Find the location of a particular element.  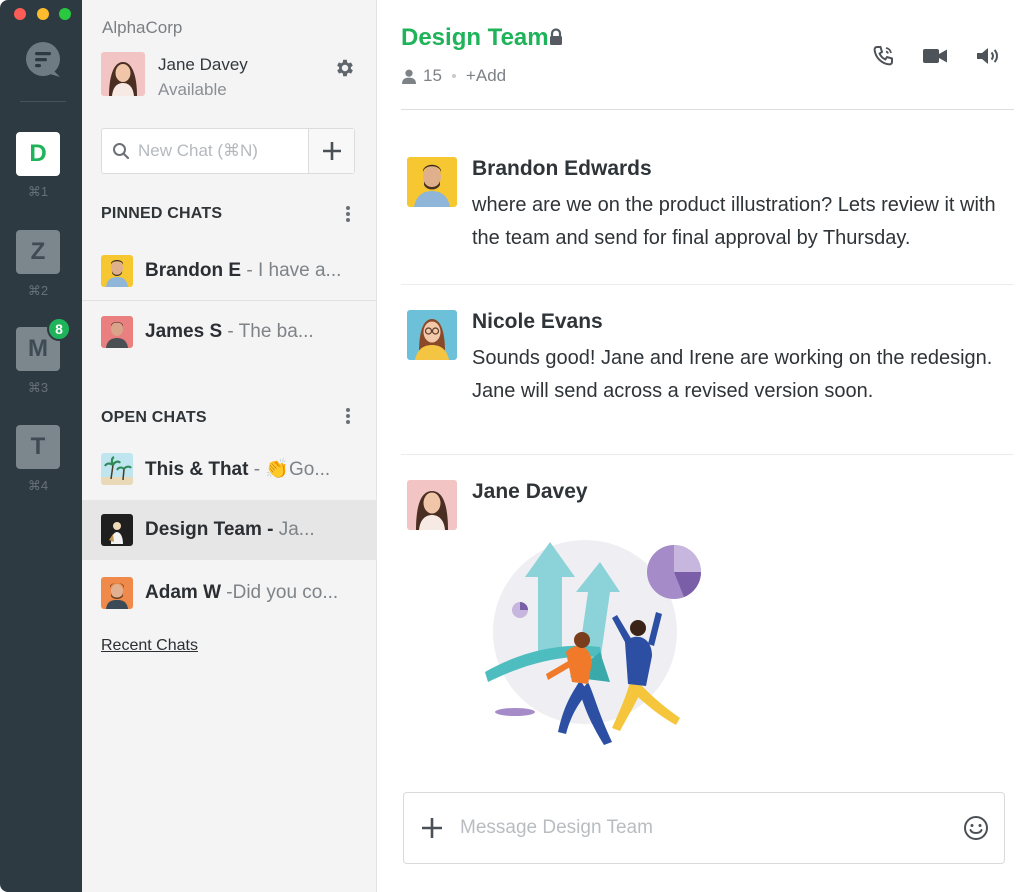

chat-item-name: James S is located at coordinates (184, 331).